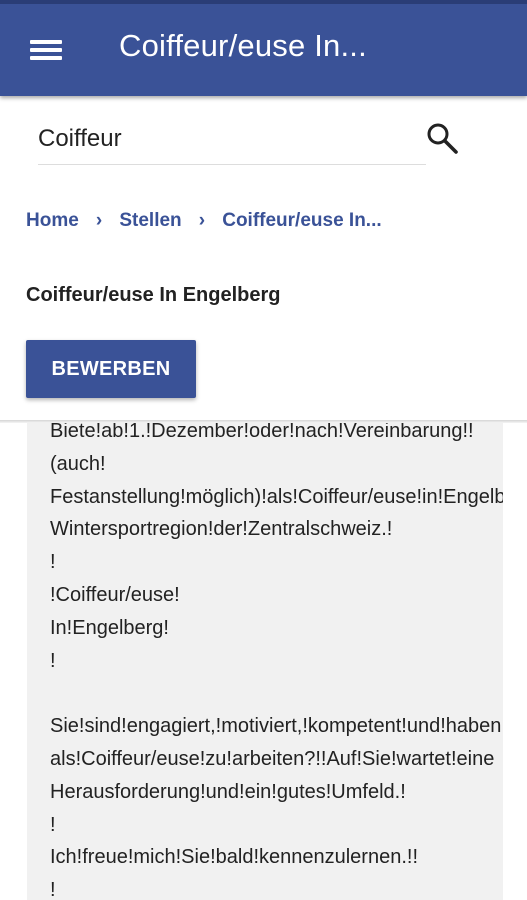  I want to click on breadcrumb-stellen: Stellen, so click(150, 220).